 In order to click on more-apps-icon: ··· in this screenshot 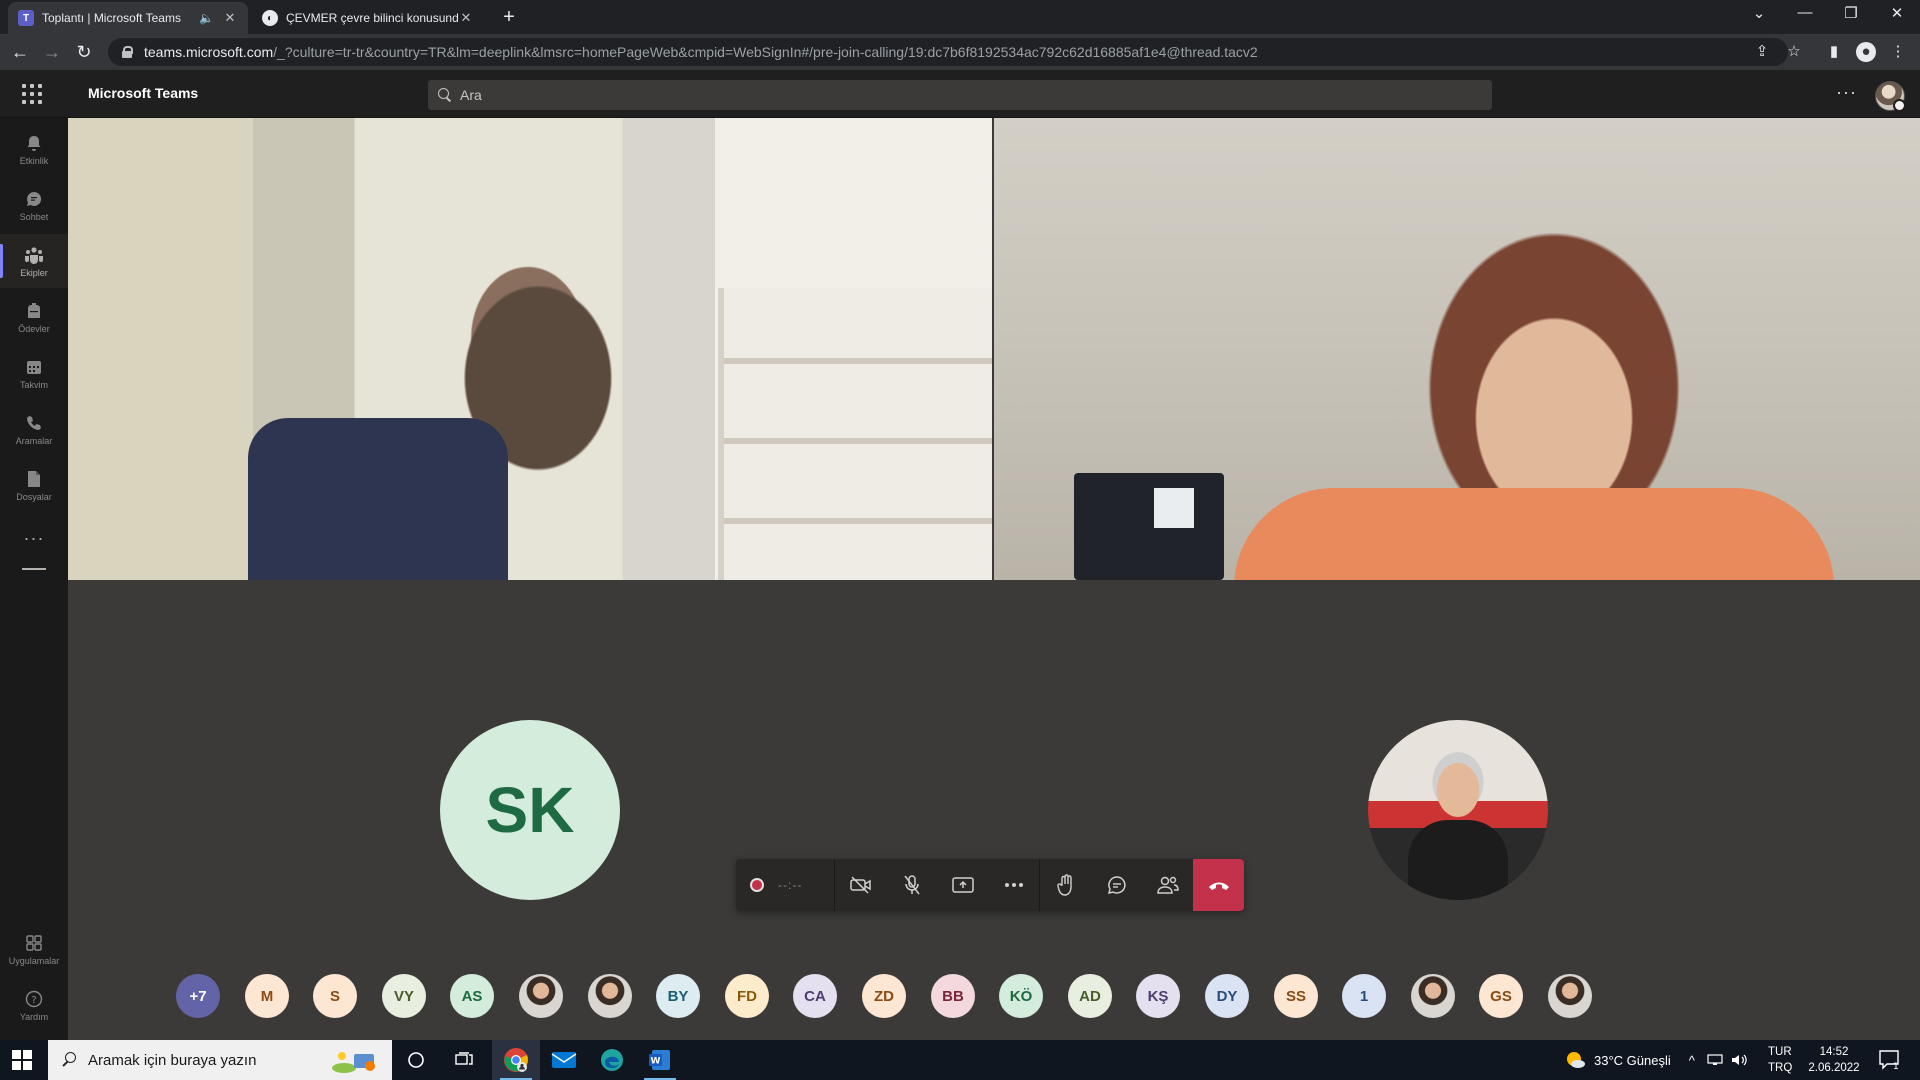, I will do `click(34, 538)`.